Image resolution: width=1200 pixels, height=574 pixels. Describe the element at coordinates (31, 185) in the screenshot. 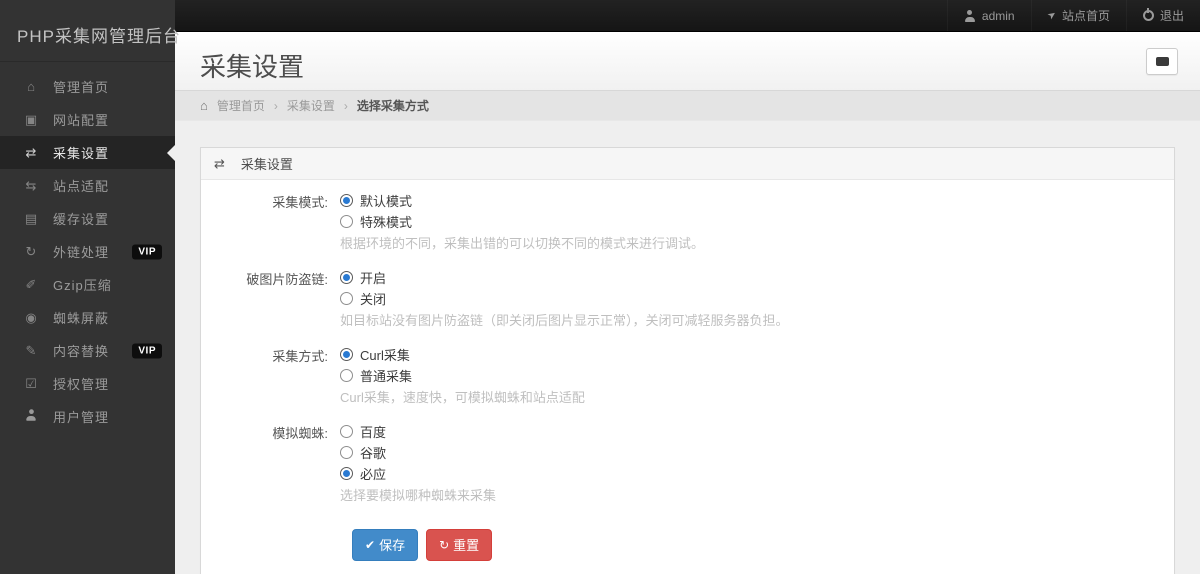

I see `shuffle-icon: ⇆` at that location.